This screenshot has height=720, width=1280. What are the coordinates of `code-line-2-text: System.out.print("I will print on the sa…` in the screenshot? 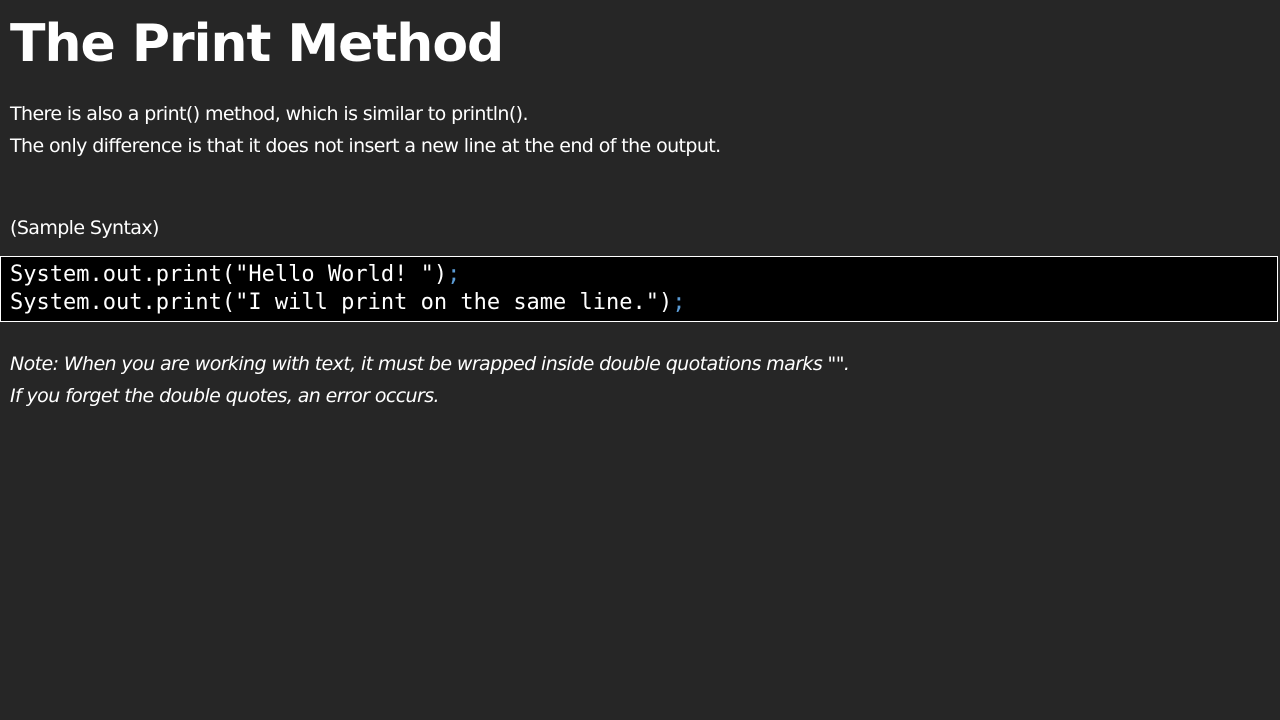 It's located at (341, 302).